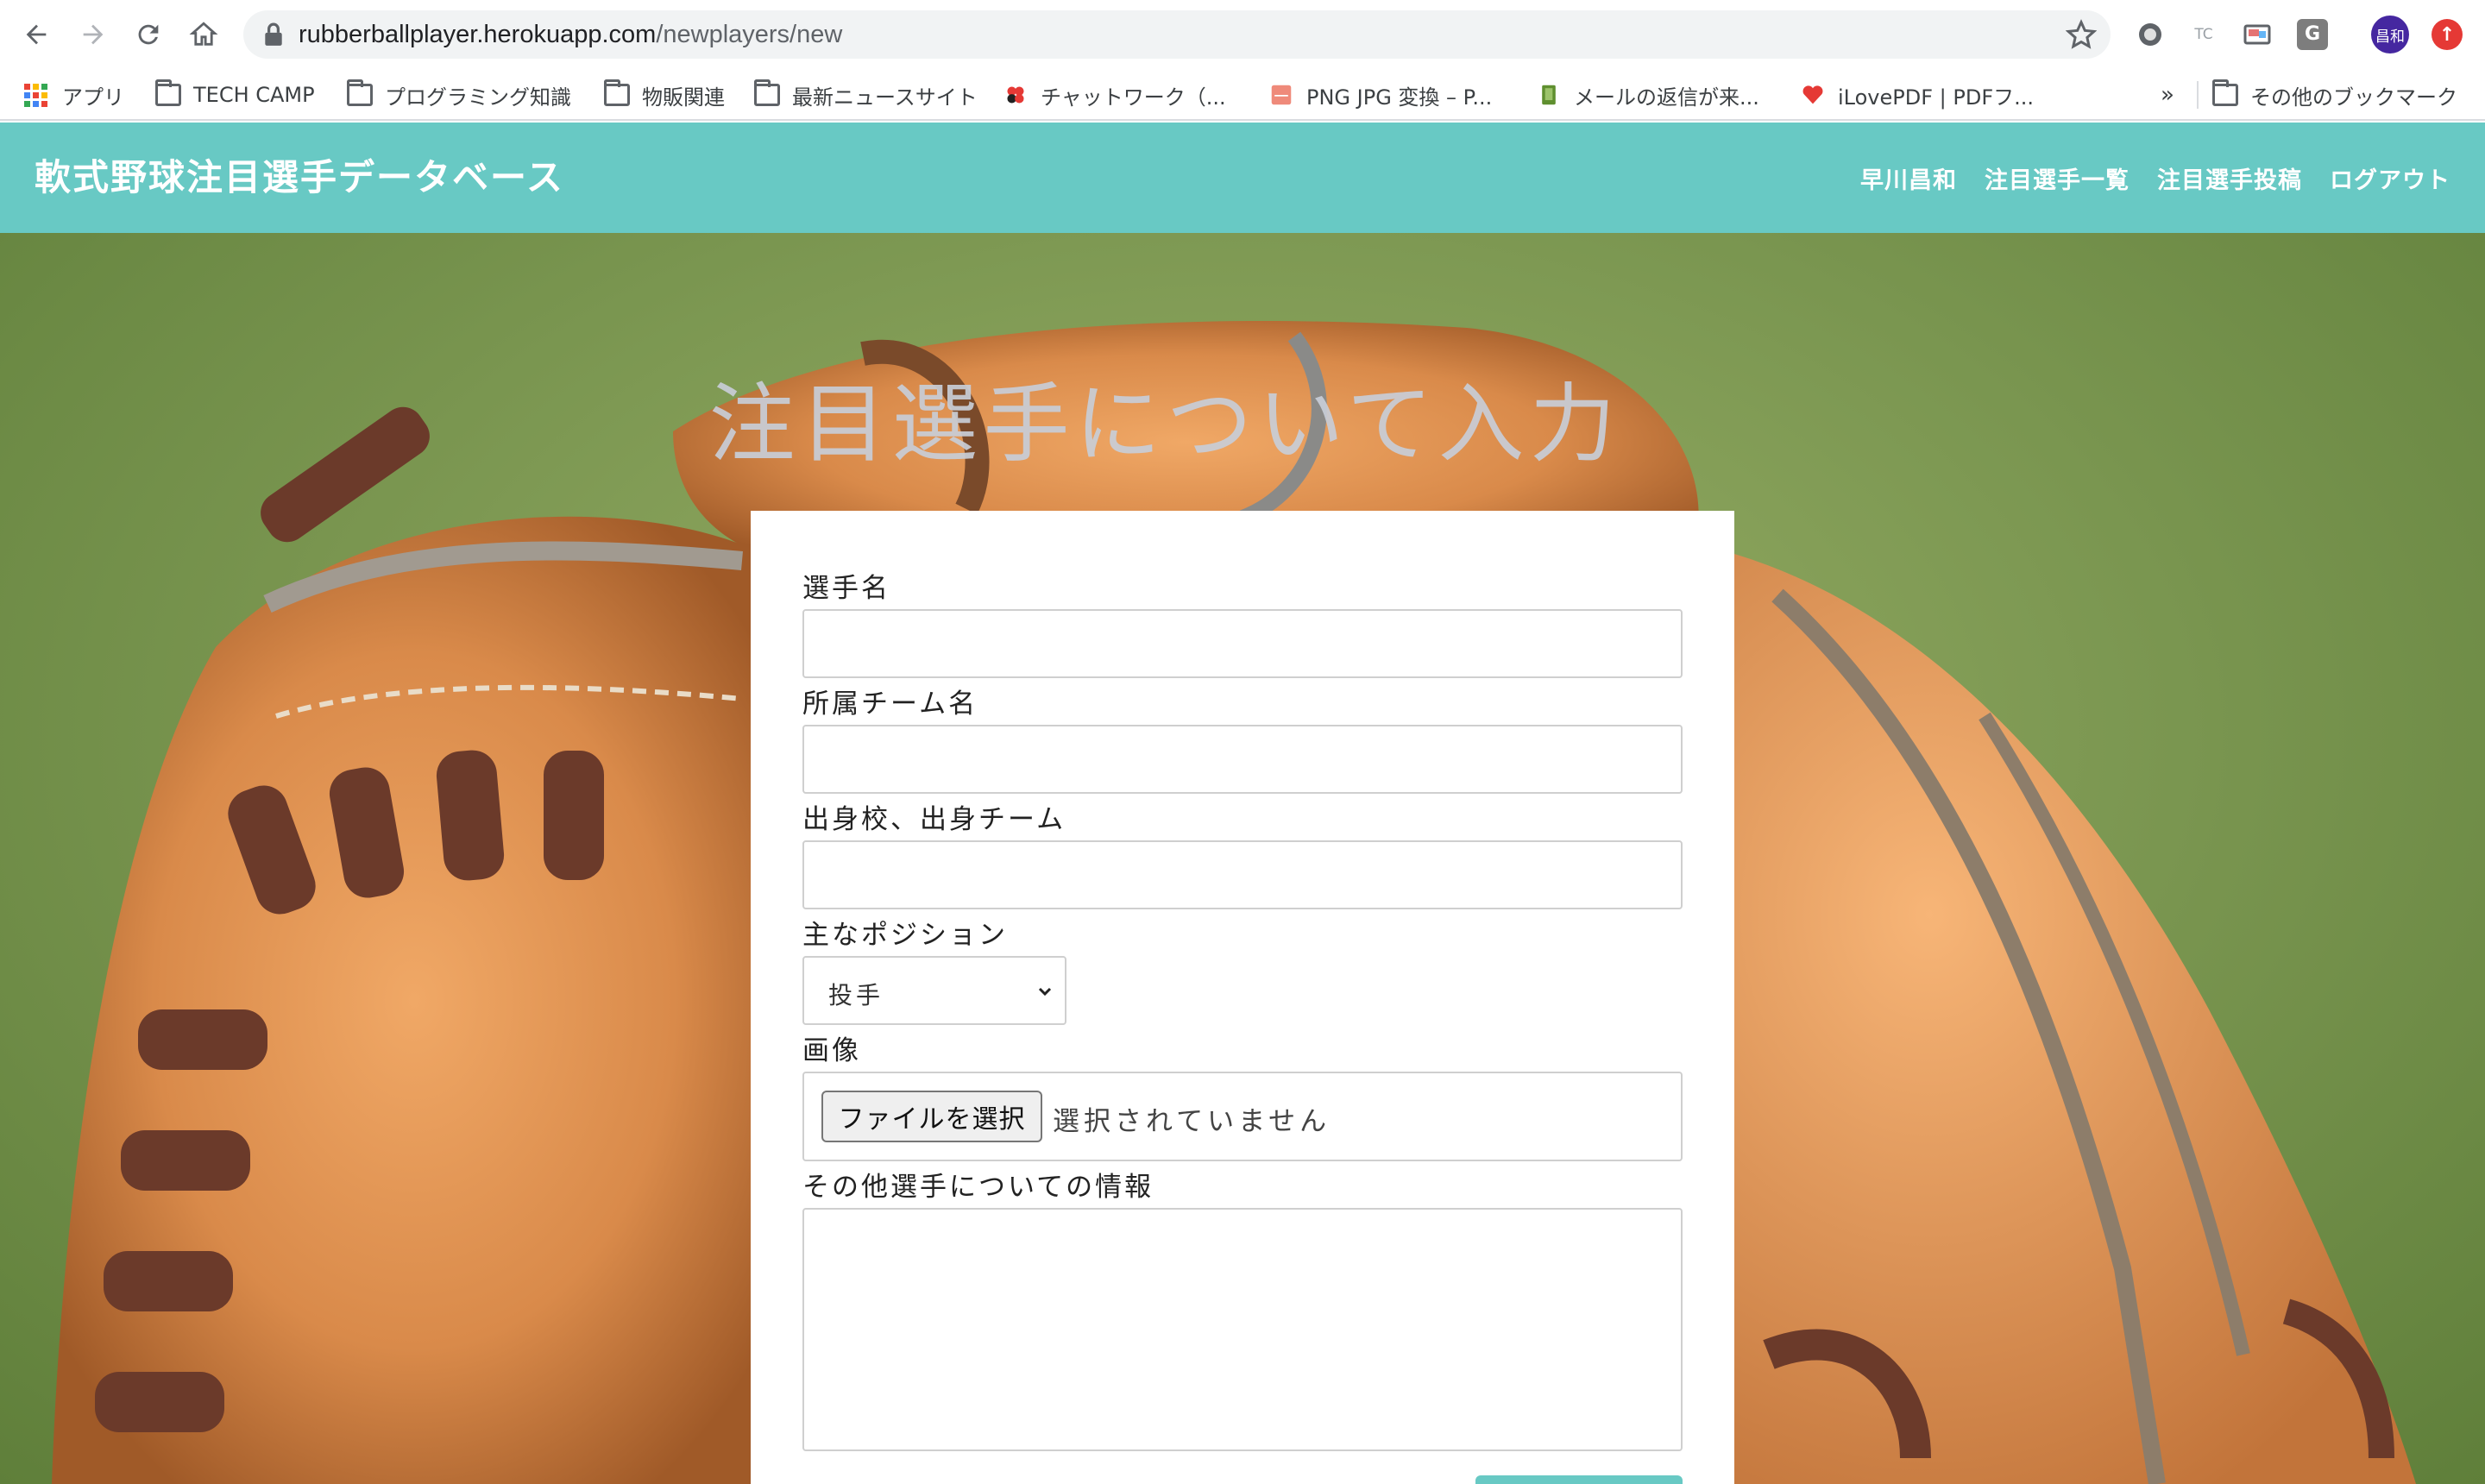 The width and height of the screenshot is (2485, 1484). Describe the element at coordinates (478, 34) in the screenshot. I see `url-host: rubberballplayer.herokuapp.com` at that location.